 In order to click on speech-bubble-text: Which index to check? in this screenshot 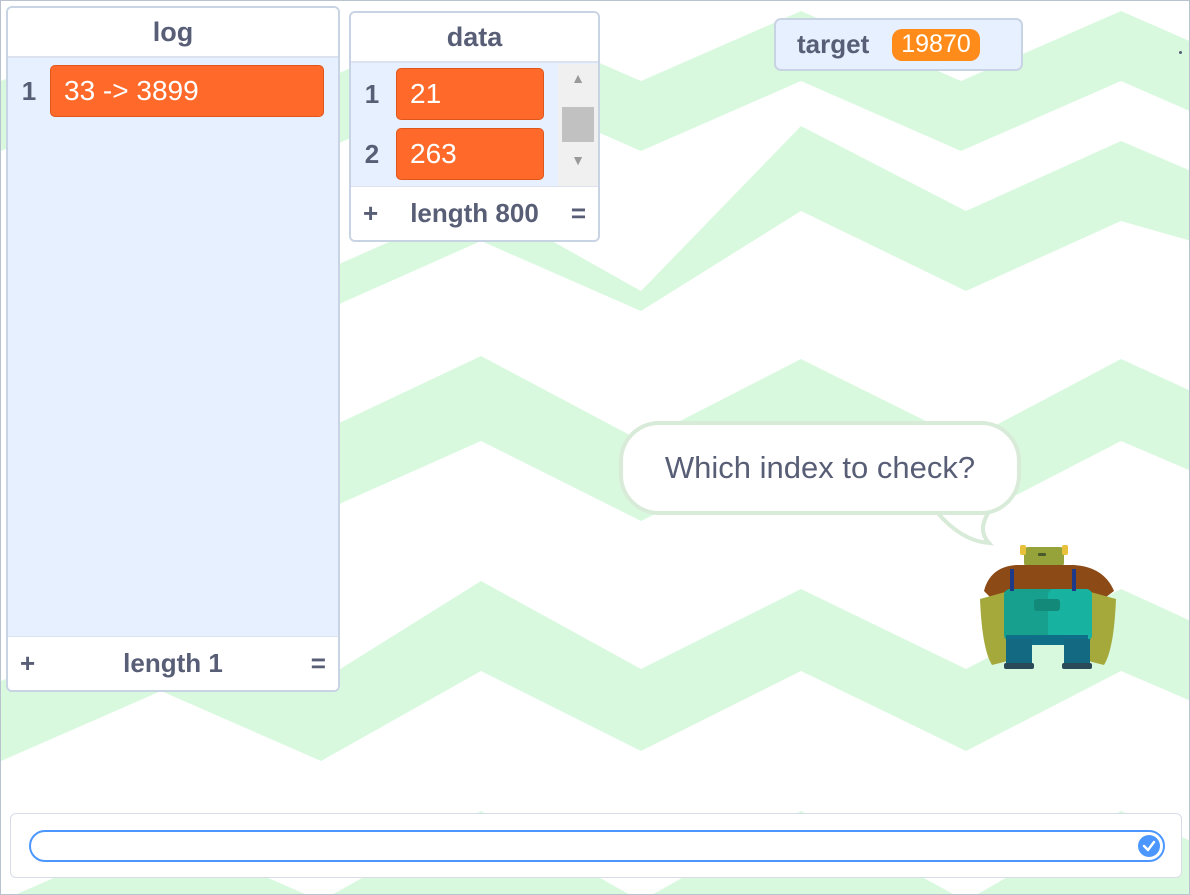, I will do `click(820, 467)`.